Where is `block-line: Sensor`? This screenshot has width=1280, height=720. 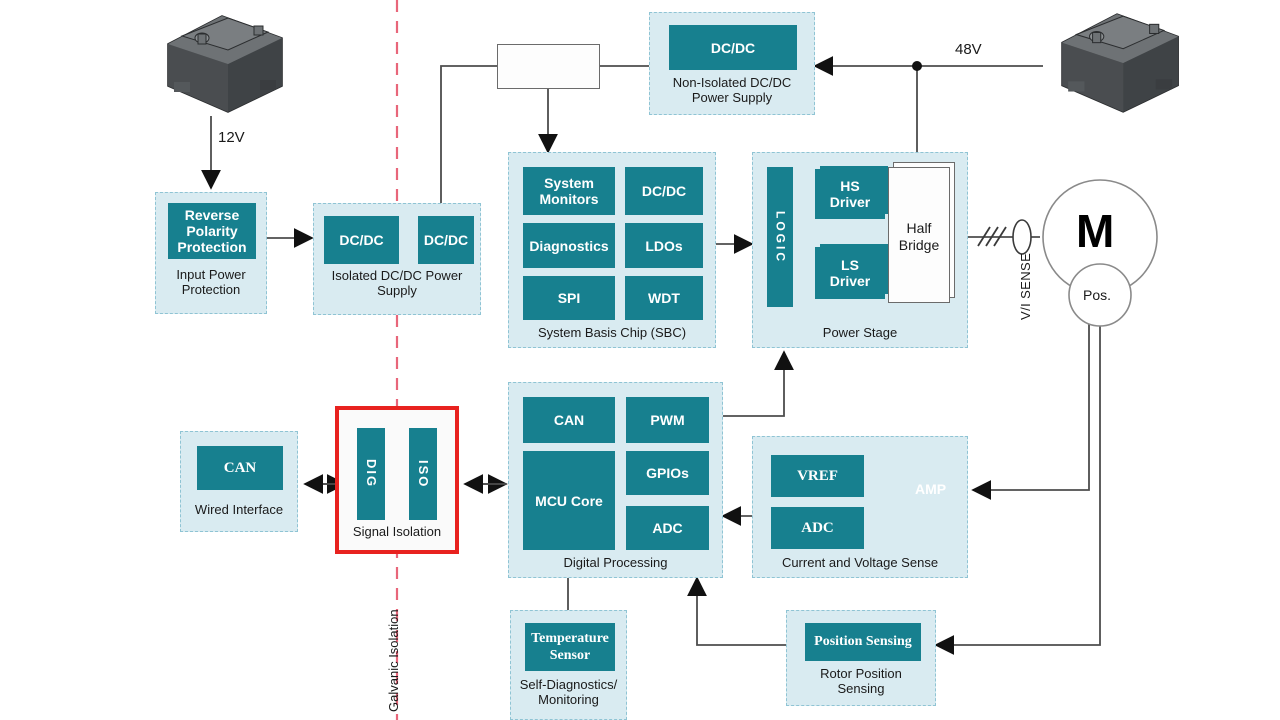 block-line: Sensor is located at coordinates (570, 655).